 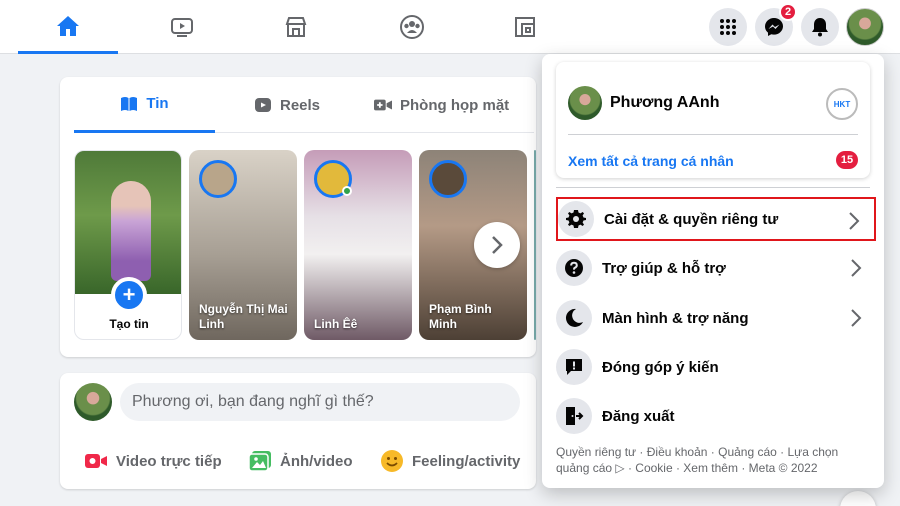 I want to click on menu-item-display-accessibility: Màn hình & trợ năng, so click(x=716, y=318).